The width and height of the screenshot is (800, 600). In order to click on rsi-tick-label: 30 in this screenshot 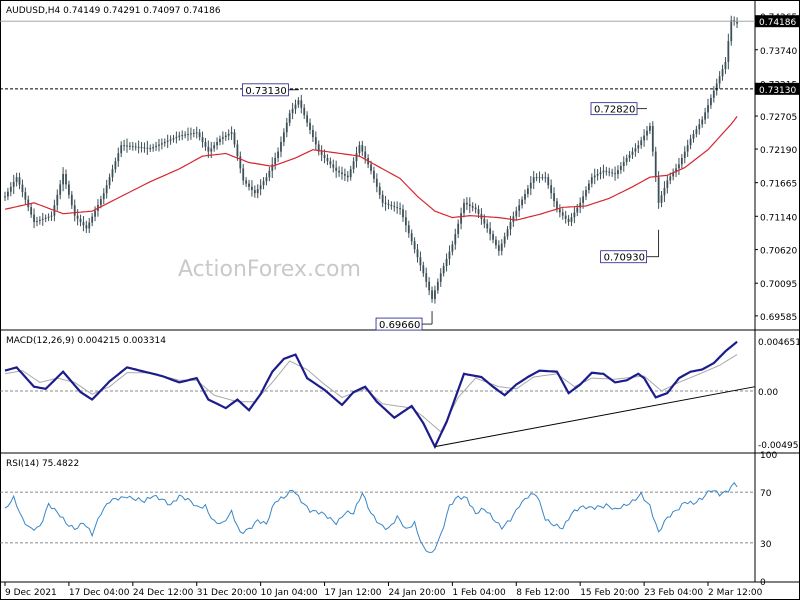, I will do `click(766, 545)`.